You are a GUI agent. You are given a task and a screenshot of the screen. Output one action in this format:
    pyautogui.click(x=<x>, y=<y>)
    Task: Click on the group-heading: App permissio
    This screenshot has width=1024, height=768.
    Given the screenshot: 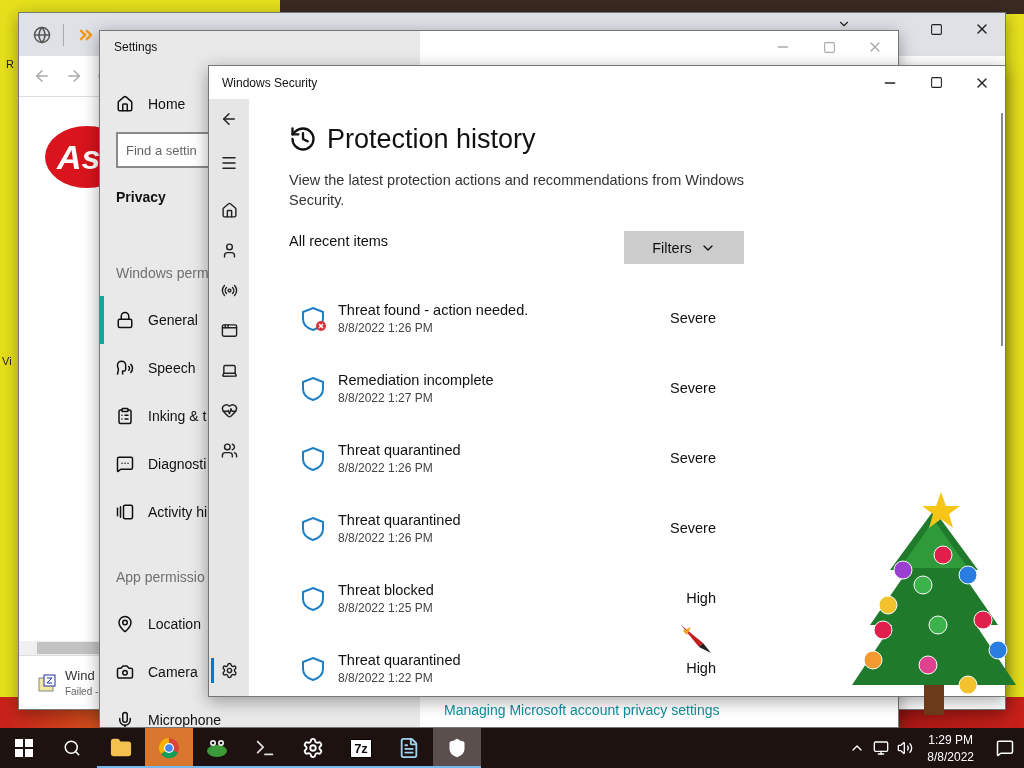 What is the action you would take?
    pyautogui.click(x=160, y=577)
    